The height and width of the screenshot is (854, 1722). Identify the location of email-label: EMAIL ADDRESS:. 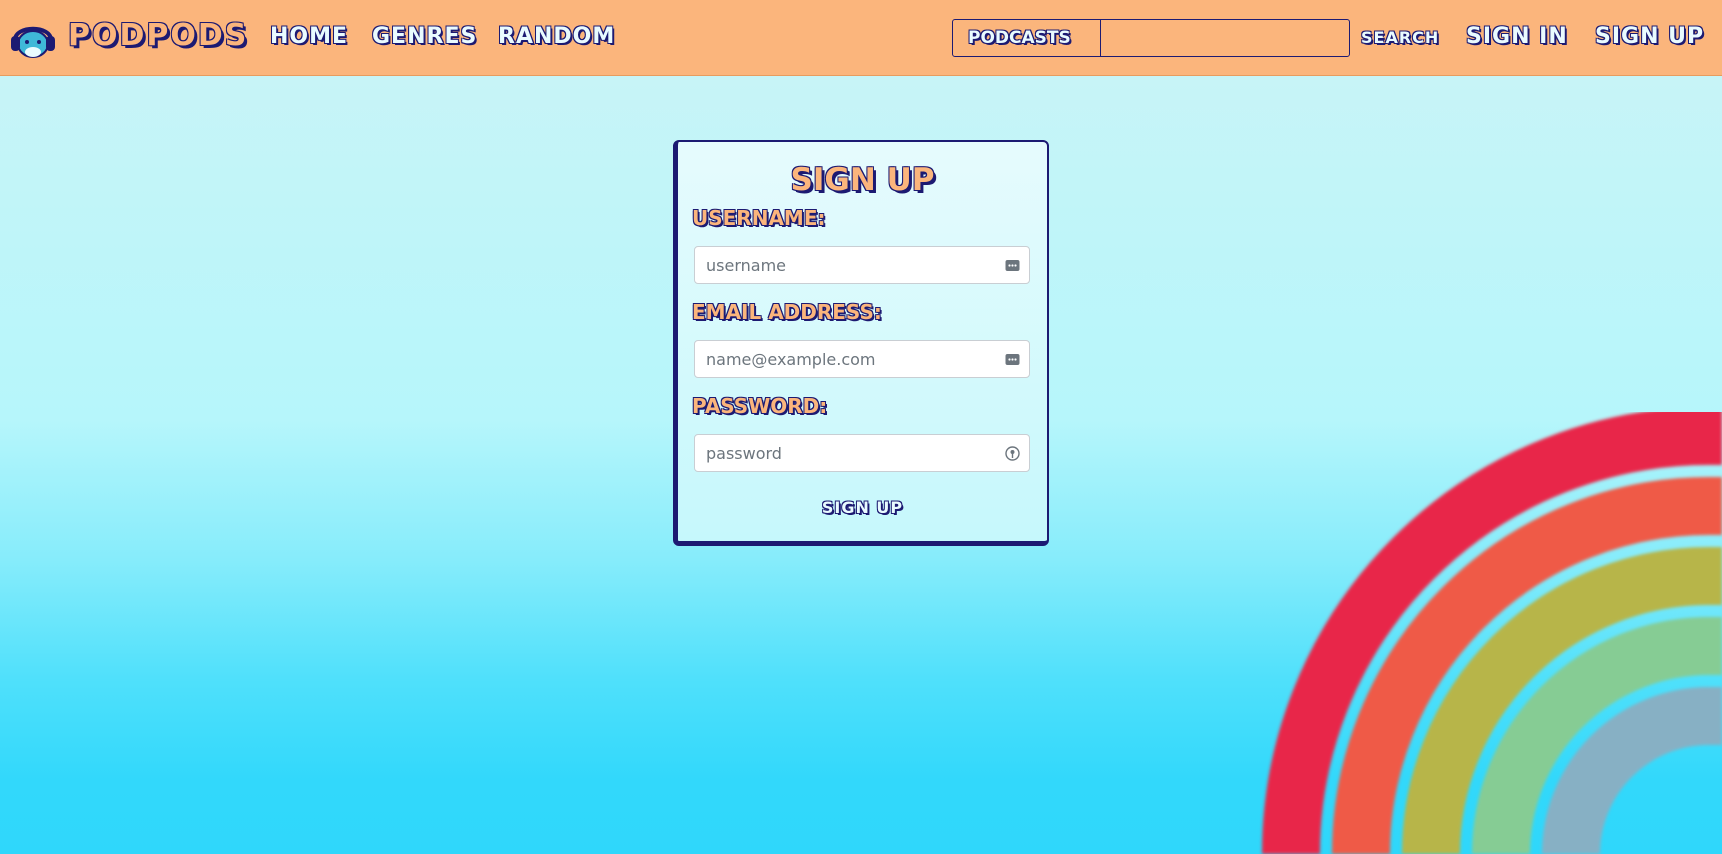
(787, 312).